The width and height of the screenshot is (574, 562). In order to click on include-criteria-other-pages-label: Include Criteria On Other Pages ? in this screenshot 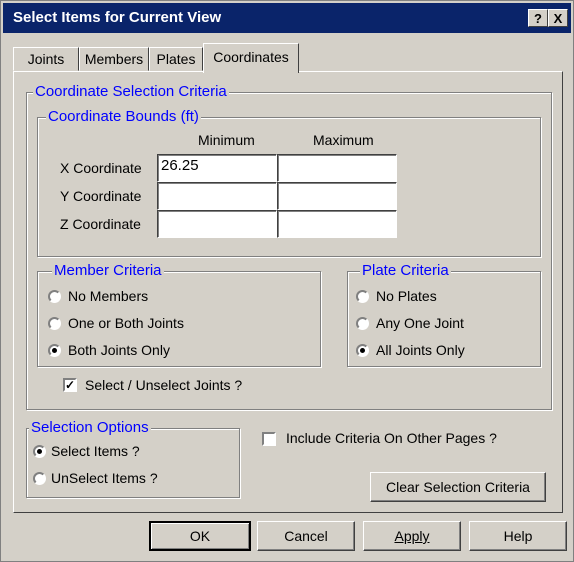, I will do `click(391, 438)`.